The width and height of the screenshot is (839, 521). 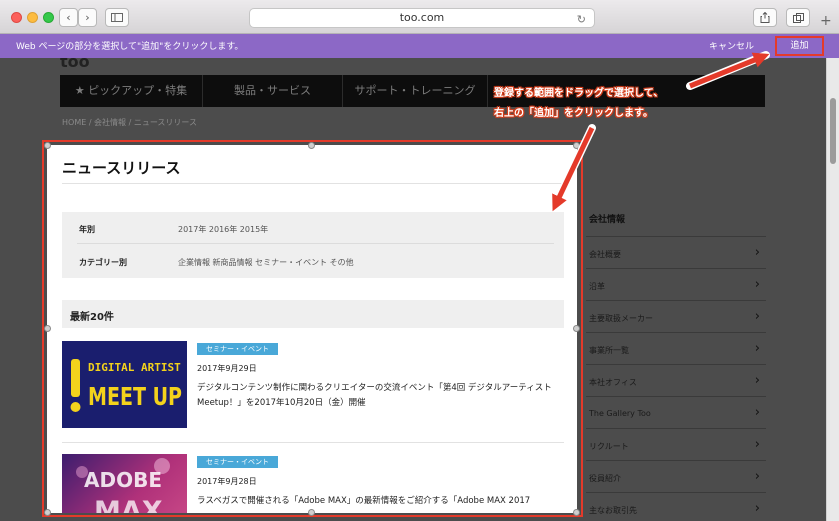 I want to click on scrollbar-thumb, so click(x=833, y=131).